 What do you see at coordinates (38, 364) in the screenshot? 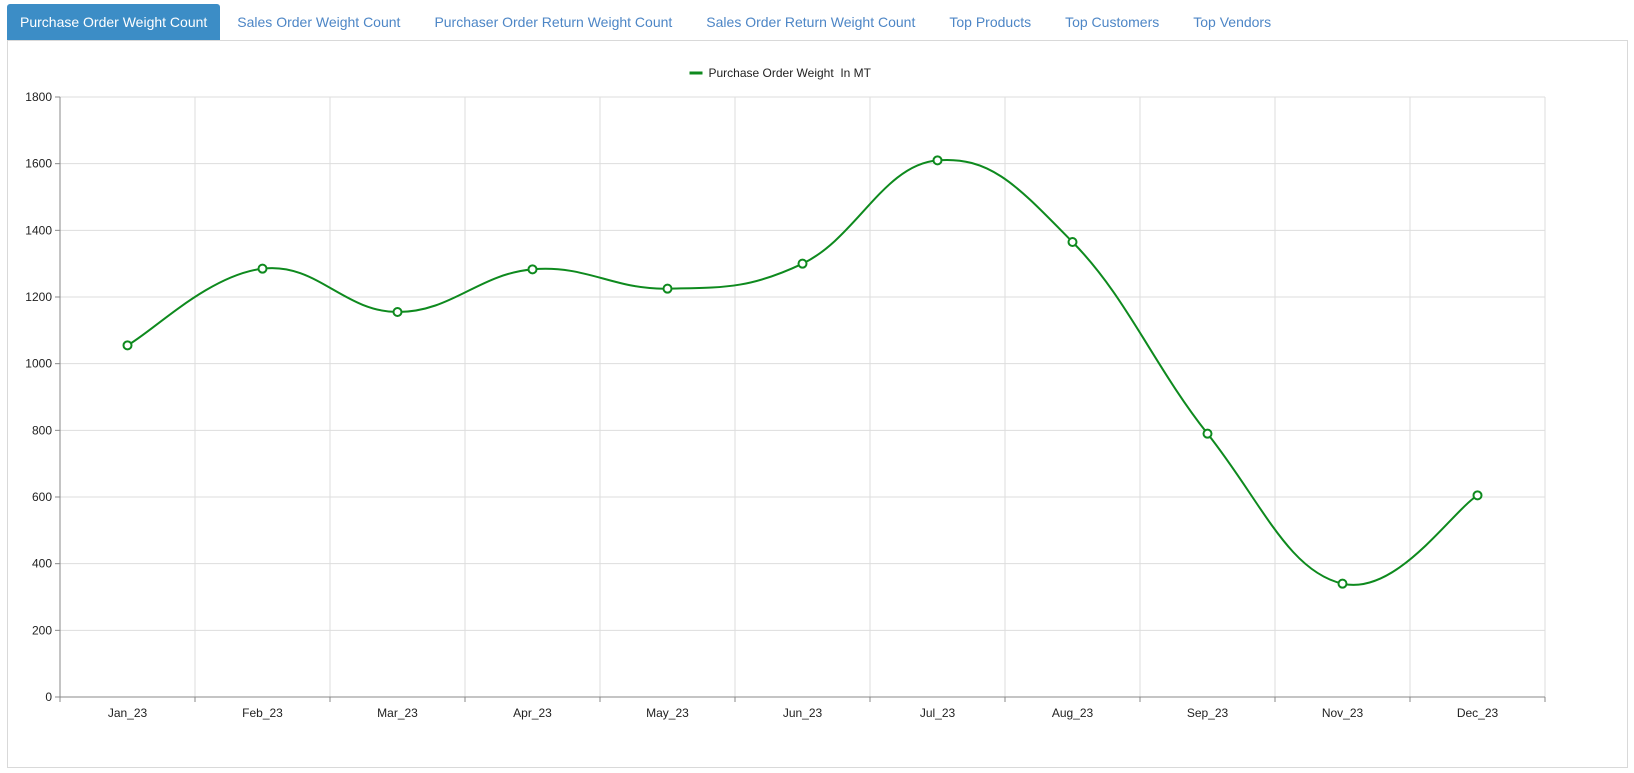
I see `y-tick-label: 1000` at bounding box center [38, 364].